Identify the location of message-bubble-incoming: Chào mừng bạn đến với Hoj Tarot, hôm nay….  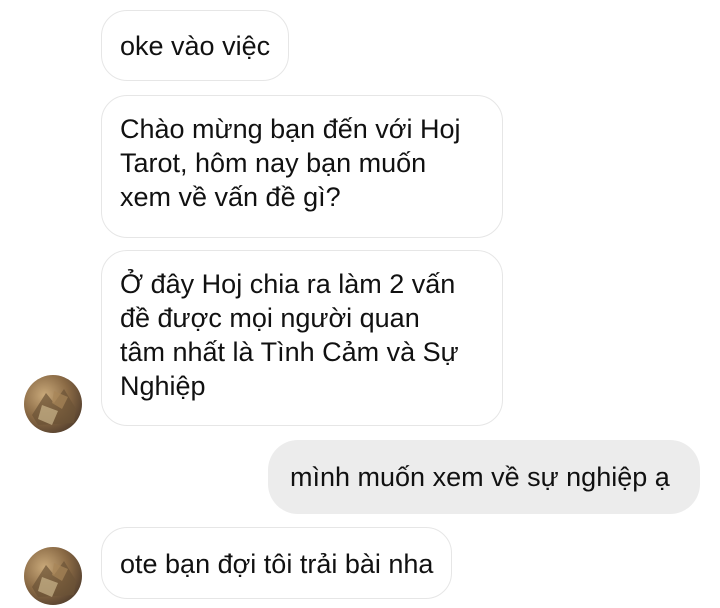
(302, 166).